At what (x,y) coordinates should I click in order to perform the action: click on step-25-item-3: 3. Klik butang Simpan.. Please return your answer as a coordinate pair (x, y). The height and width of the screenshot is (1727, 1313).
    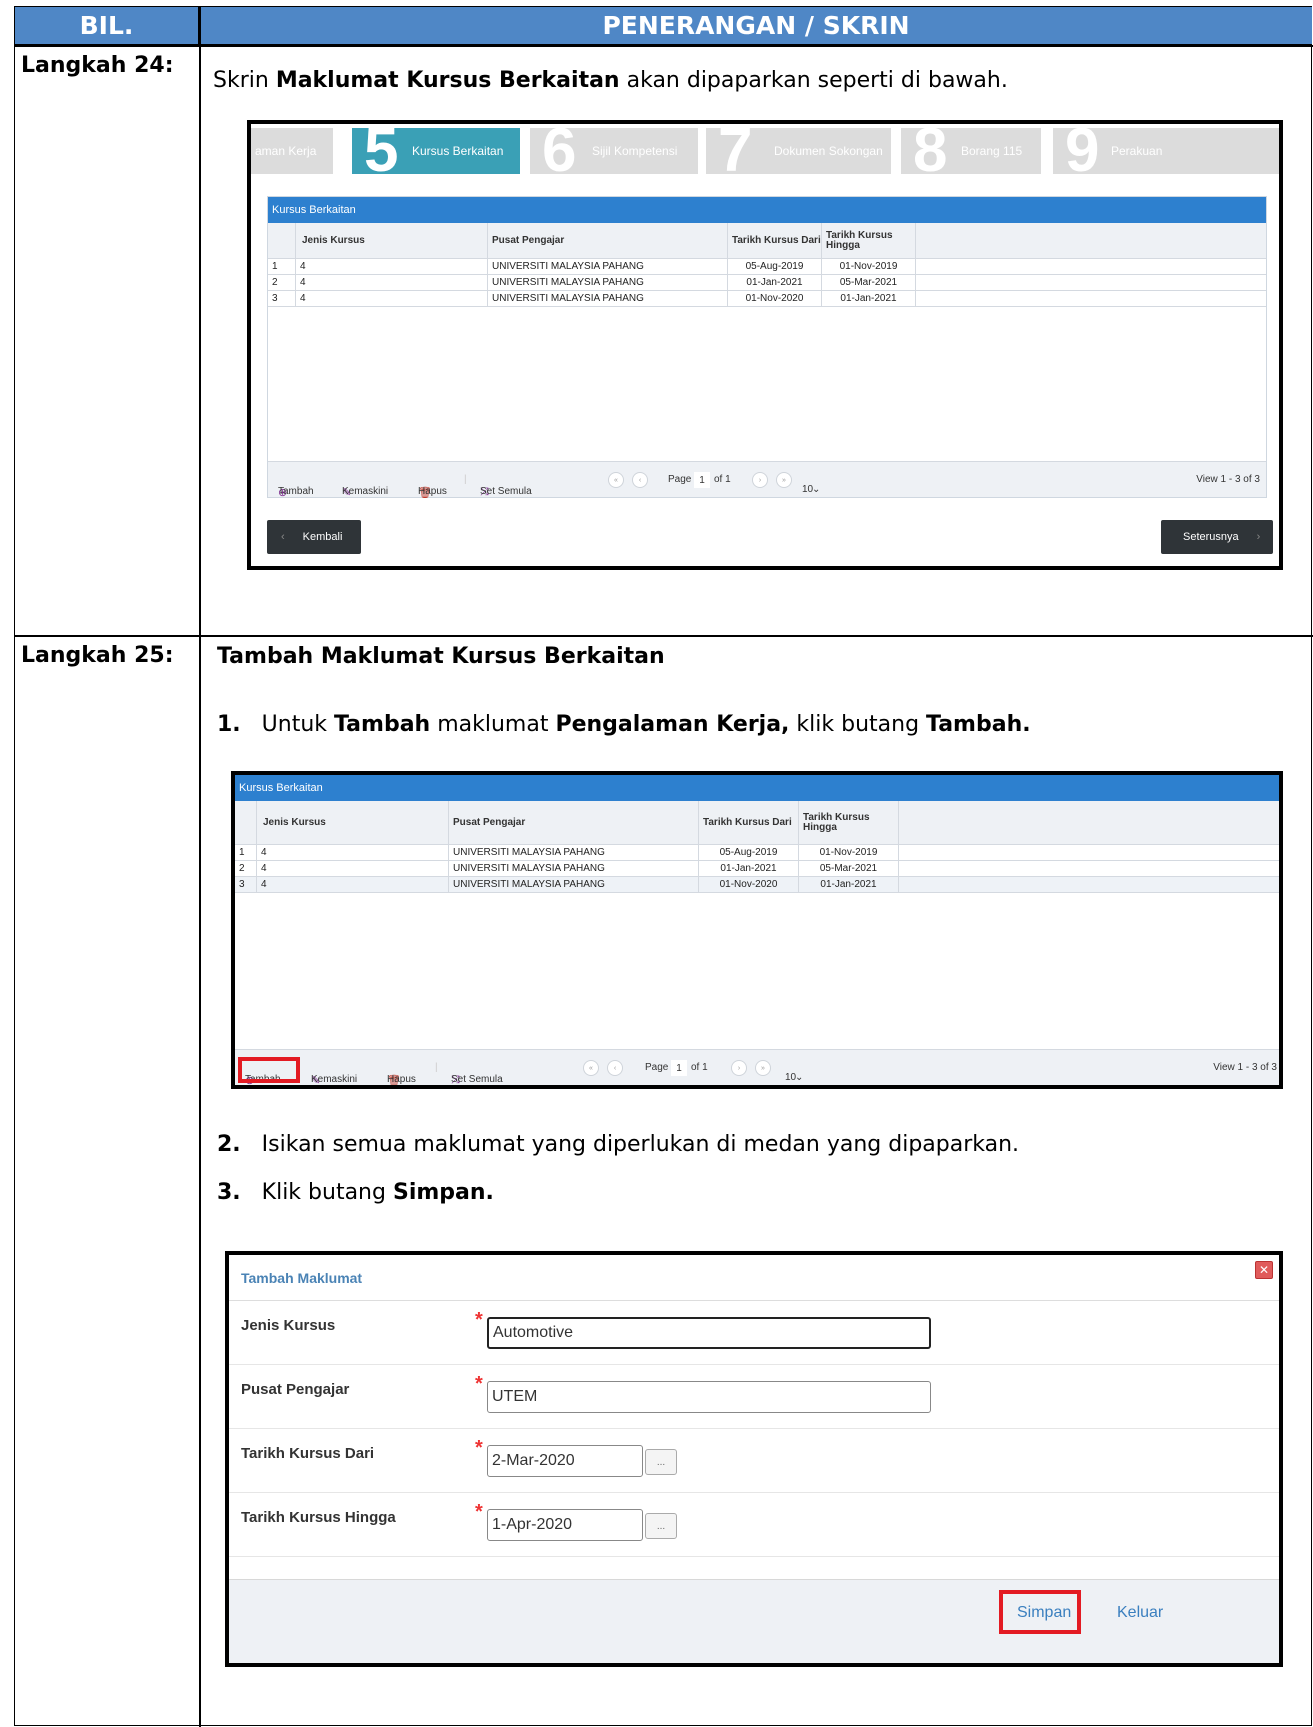
    Looking at the image, I should click on (355, 1192).